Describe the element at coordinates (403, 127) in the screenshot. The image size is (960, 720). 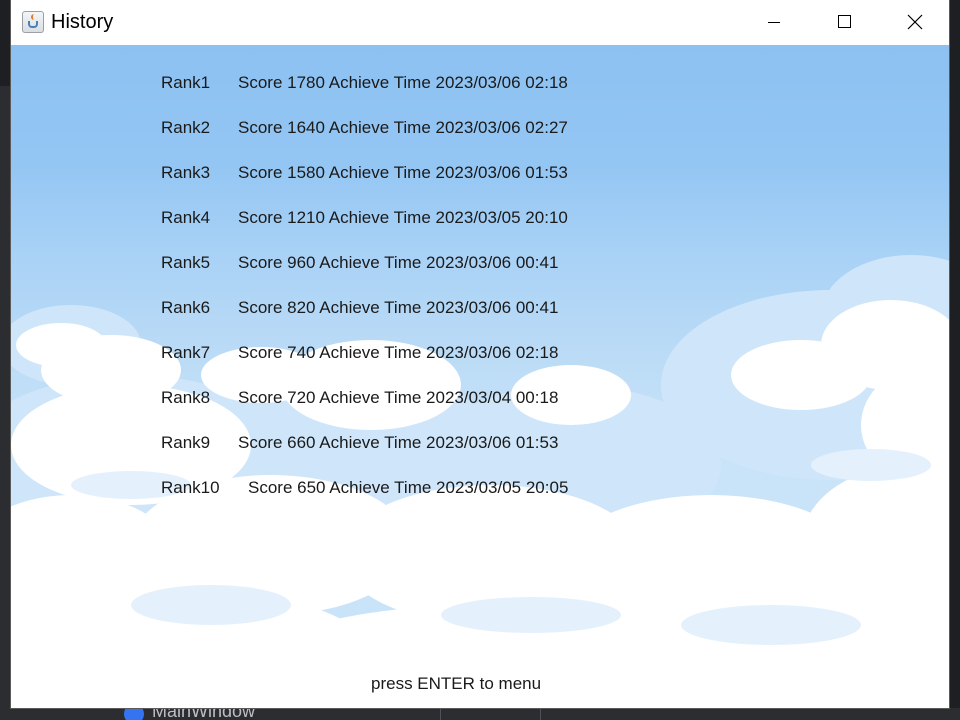
I see `rank-score-info: Score 1640 Achieve Time 2023/03/06 02:27` at that location.